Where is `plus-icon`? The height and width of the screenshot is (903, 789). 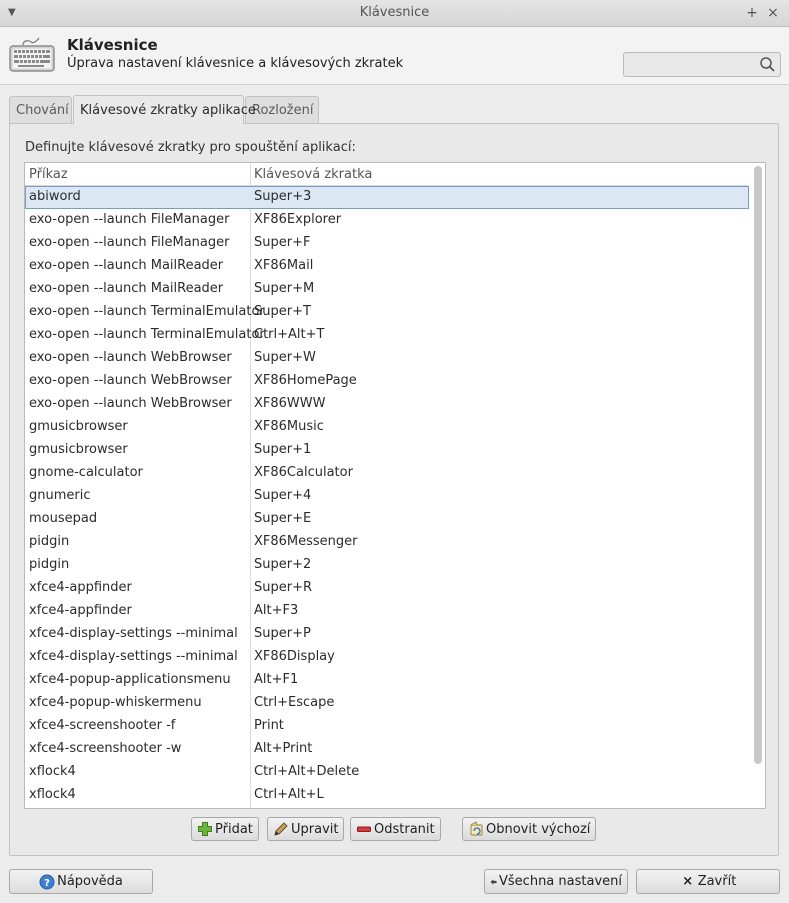
plus-icon is located at coordinates (205, 829).